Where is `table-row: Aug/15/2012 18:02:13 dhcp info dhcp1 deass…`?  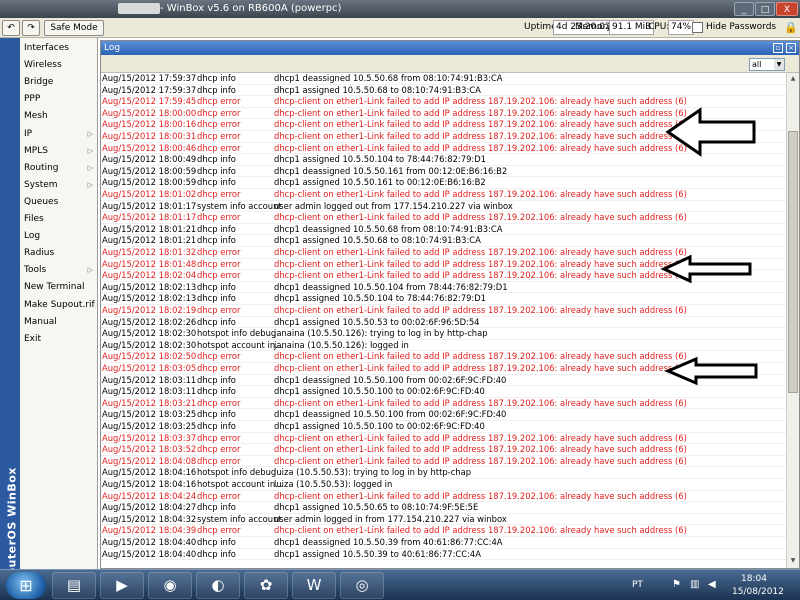
table-row: Aug/15/2012 18:02:13 dhcp info dhcp1 deass… is located at coordinates (443, 288).